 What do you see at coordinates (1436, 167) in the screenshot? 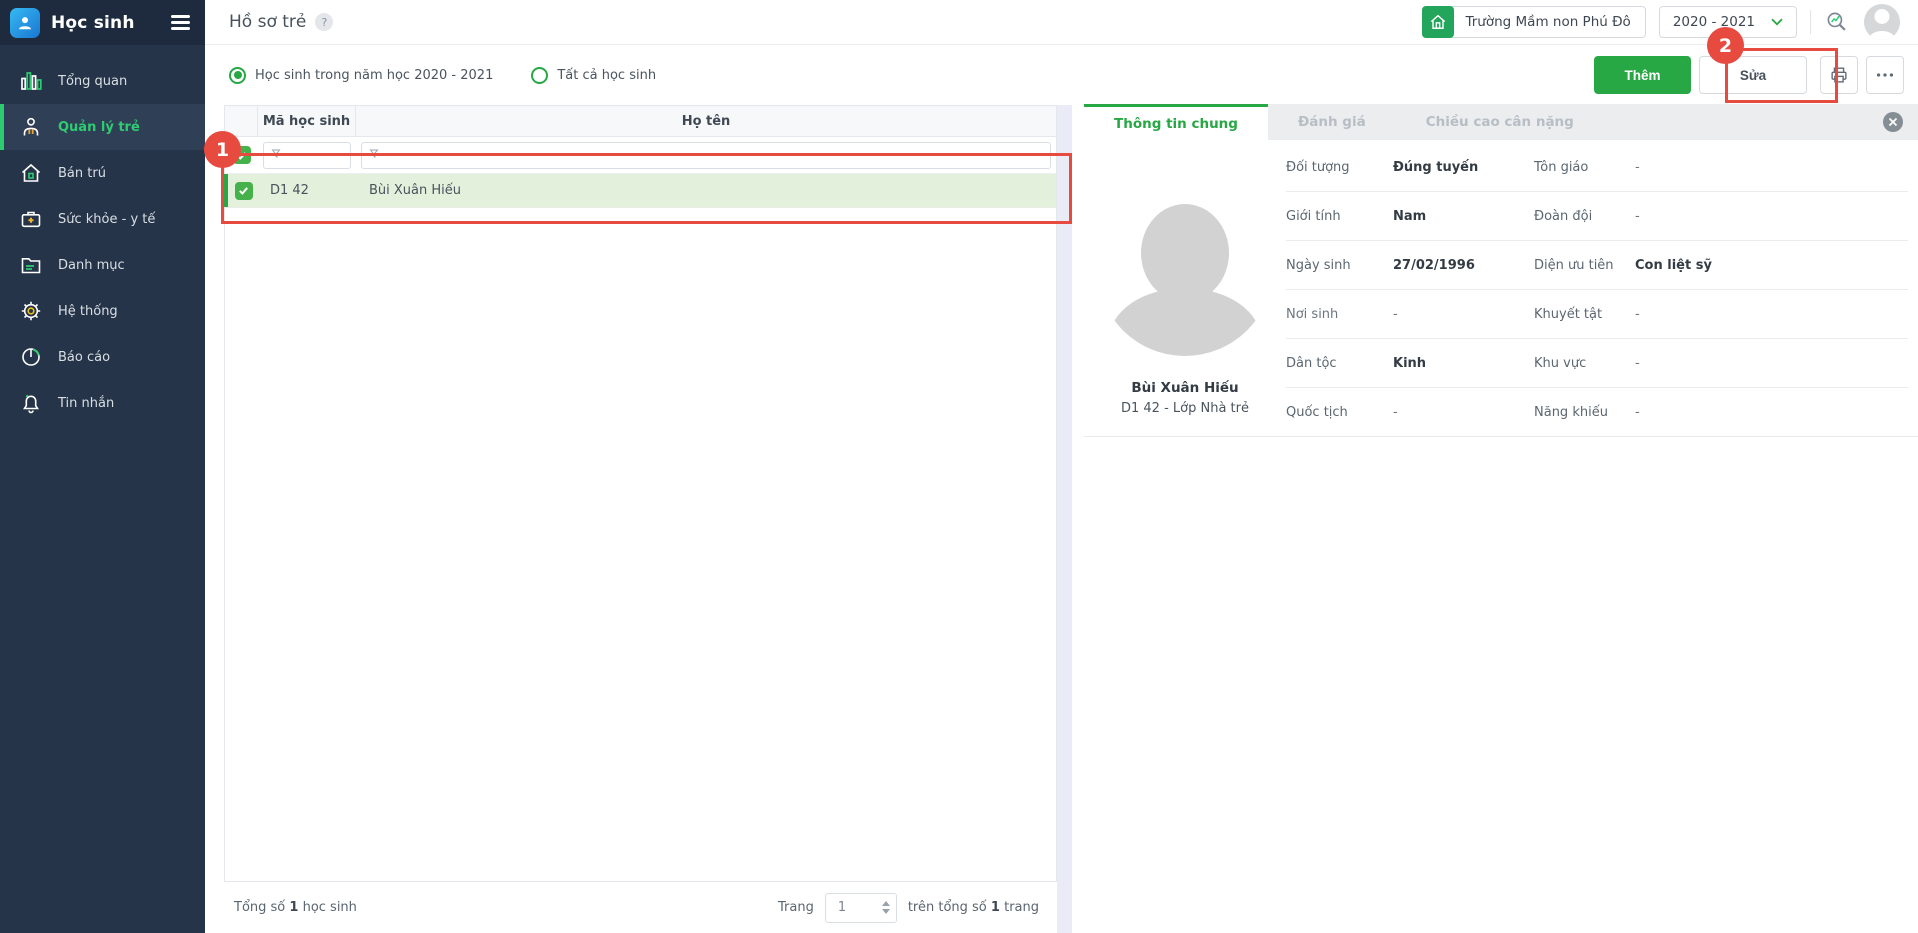
I see `field-value: Đúng tuyến` at bounding box center [1436, 167].